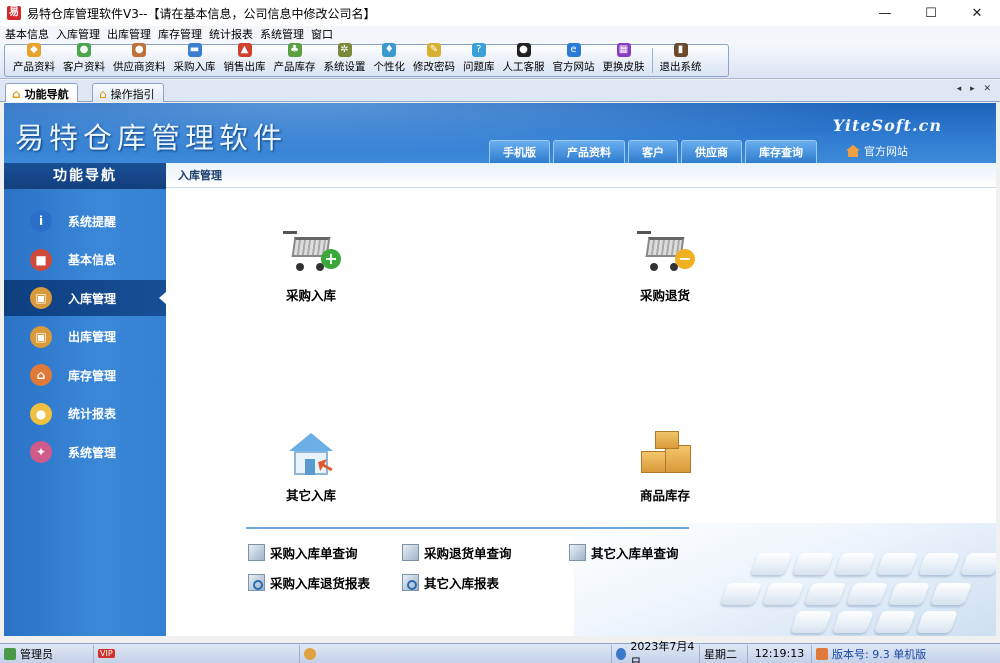 Image resolution: width=1000 pixels, height=663 pixels. Describe the element at coordinates (85, 260) in the screenshot. I see `sidebar-item-basic-info: ■ 基本信息` at that location.